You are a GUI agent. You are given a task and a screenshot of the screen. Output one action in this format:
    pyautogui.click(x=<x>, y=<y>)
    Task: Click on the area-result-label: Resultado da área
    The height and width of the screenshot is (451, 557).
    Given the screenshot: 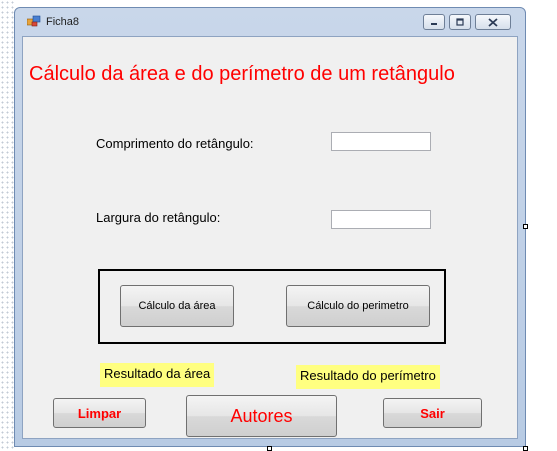 What is the action you would take?
    pyautogui.click(x=157, y=375)
    